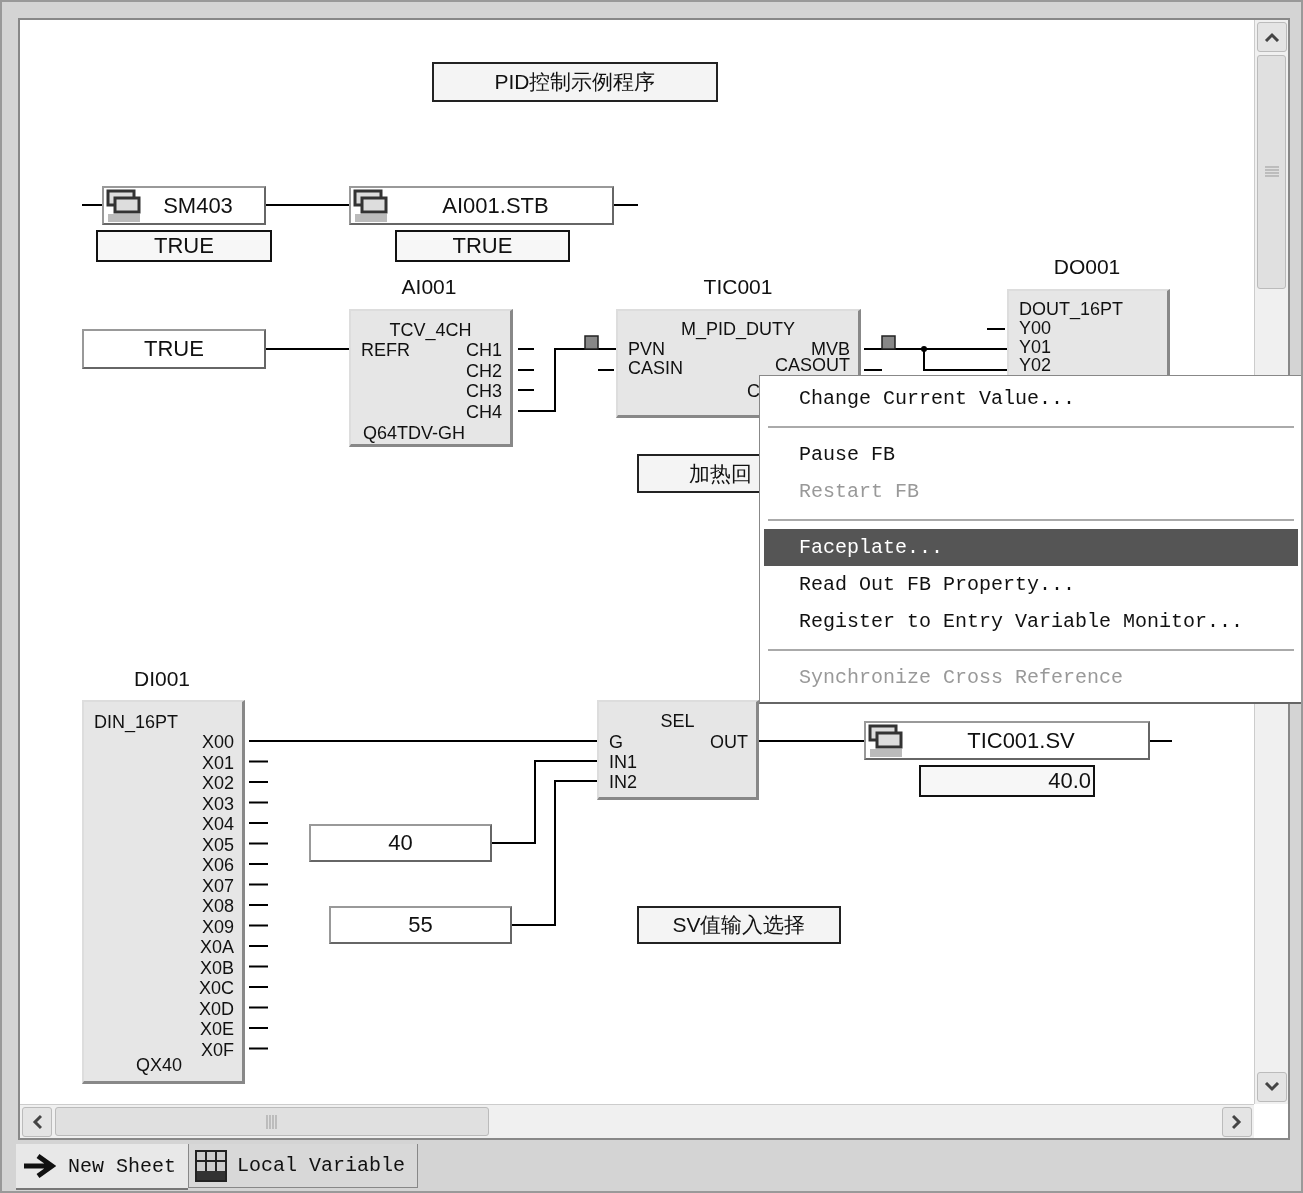 Image resolution: width=1303 pixels, height=1193 pixels. I want to click on input-pin-label: G, so click(616, 742).